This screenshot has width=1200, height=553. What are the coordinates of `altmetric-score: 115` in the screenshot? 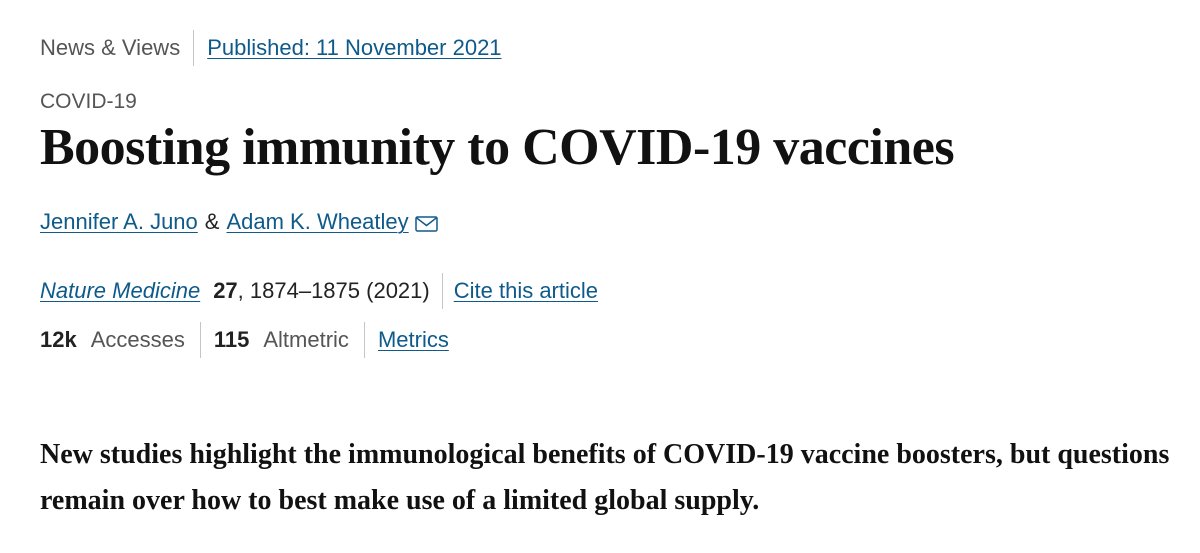 It's located at (231, 339).